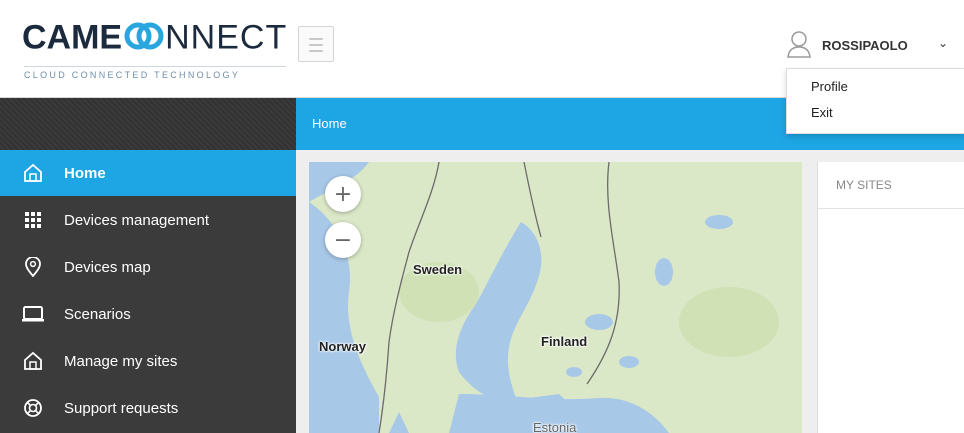 This screenshot has height=433, width=964. I want to click on sidebar-item-label: Manage my sites, so click(121, 361).